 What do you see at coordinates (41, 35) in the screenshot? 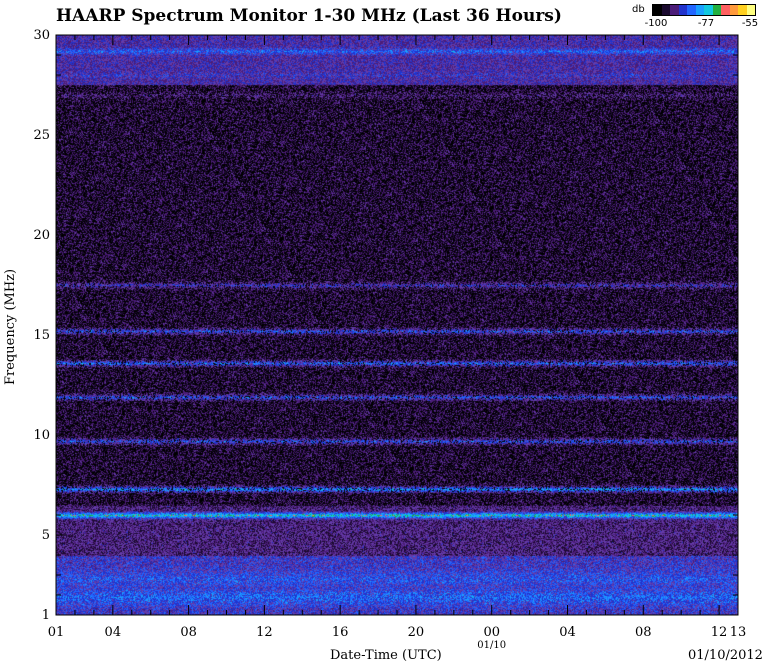
I see `y-tick-label: 30` at bounding box center [41, 35].